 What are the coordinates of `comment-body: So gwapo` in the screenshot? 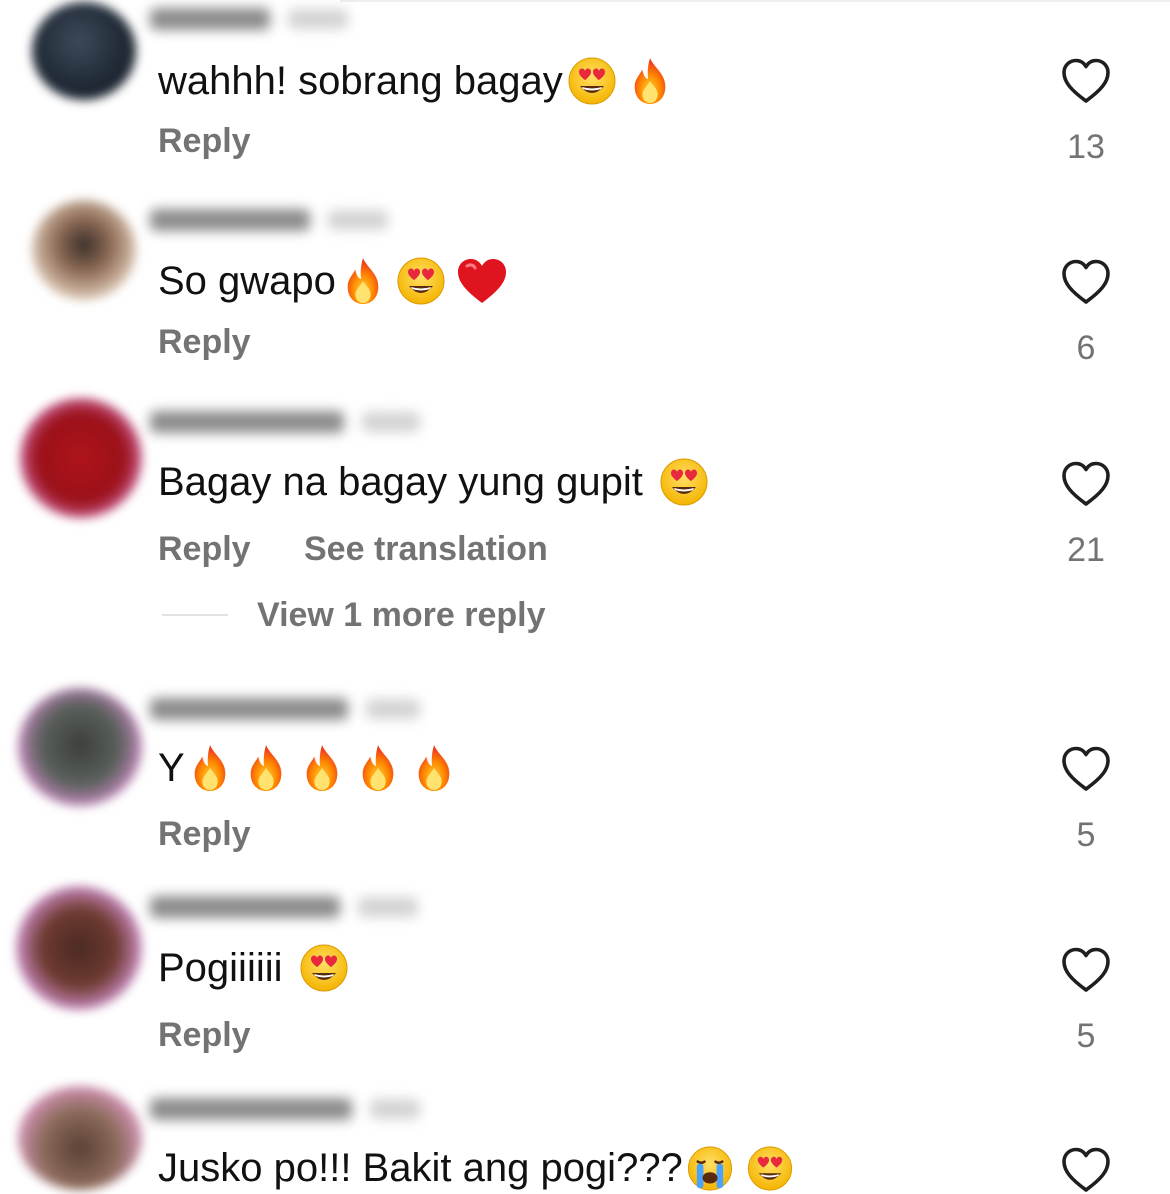 It's located at (247, 281).